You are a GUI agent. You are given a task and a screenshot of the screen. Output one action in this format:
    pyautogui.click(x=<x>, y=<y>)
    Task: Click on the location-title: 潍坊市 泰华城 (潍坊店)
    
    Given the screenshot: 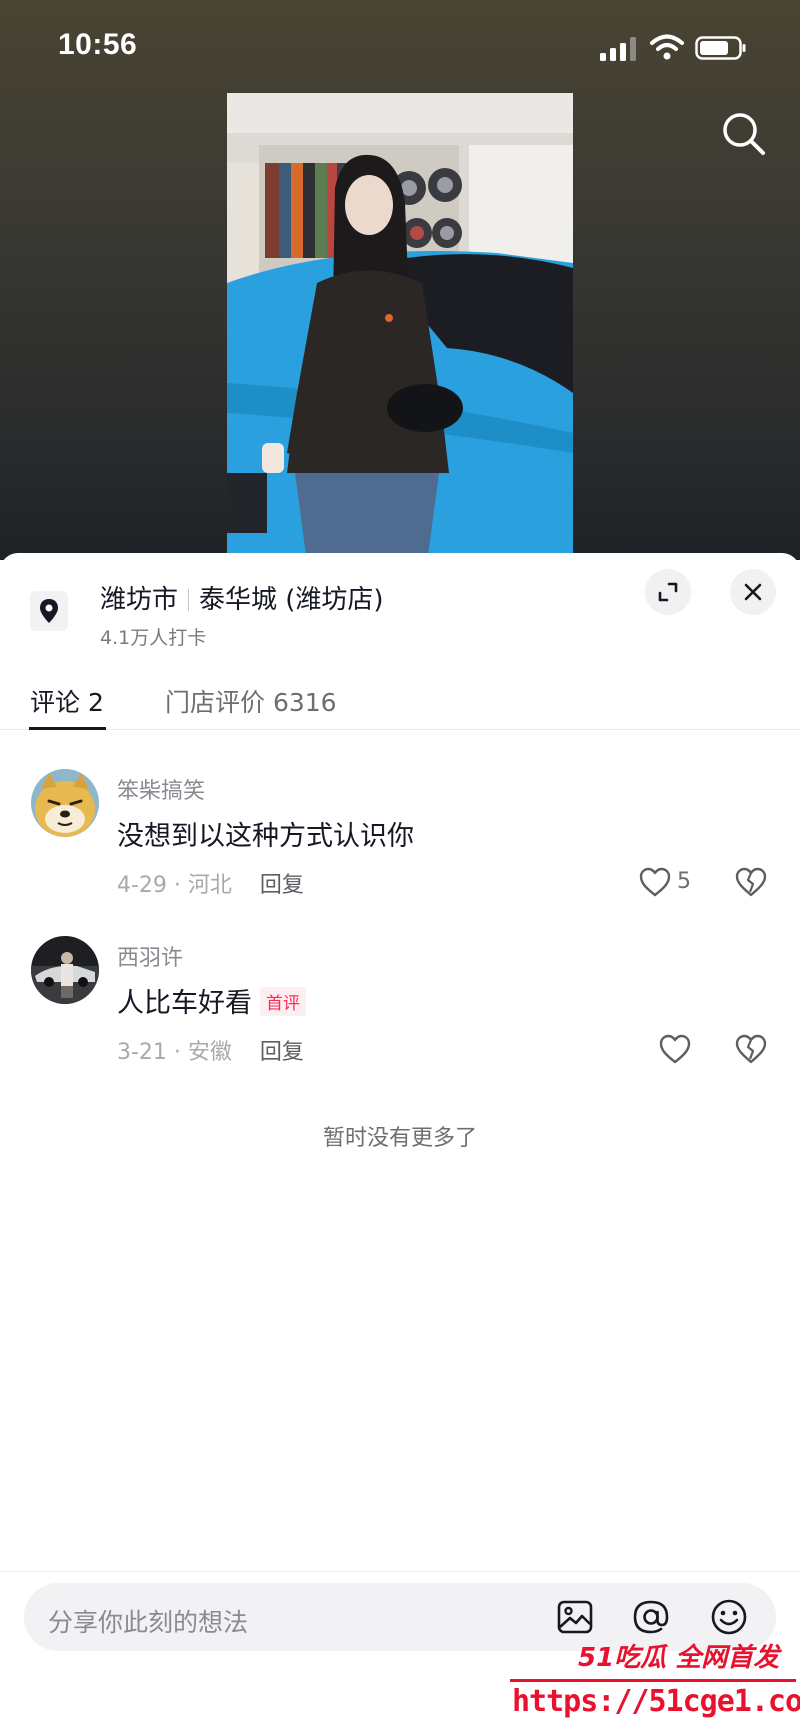 What is the action you would take?
    pyautogui.click(x=242, y=597)
    